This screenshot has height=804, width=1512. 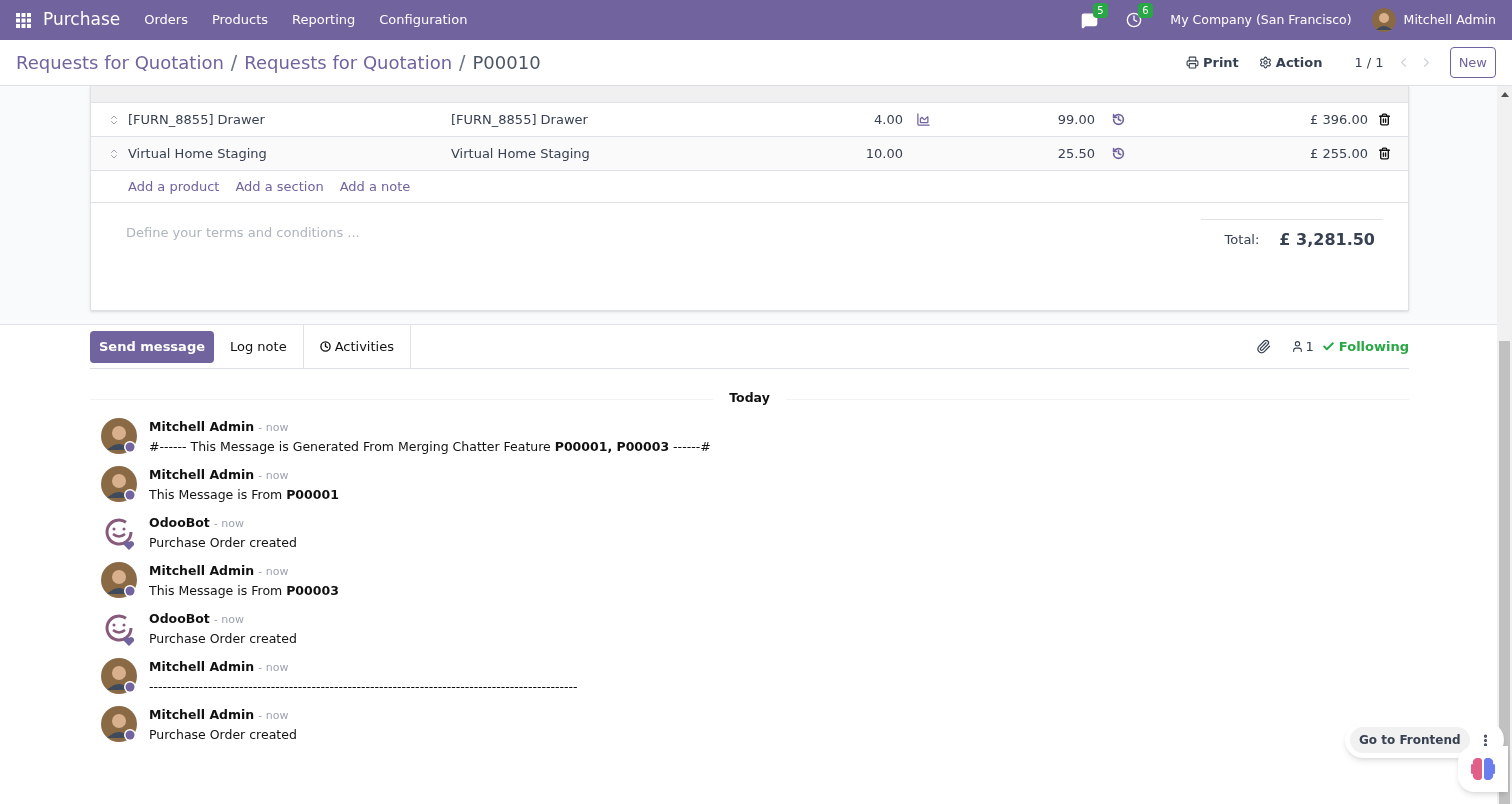 I want to click on brain-icon, so click(x=1483, y=769).